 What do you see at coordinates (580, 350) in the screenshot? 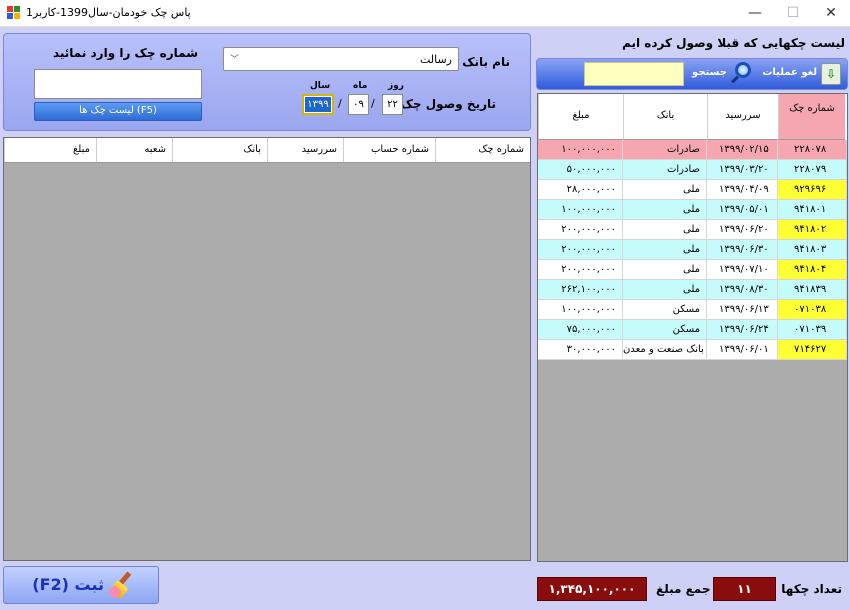
I see `cell-amount: ۳۰,۰۰۰,۰۰۰` at bounding box center [580, 350].